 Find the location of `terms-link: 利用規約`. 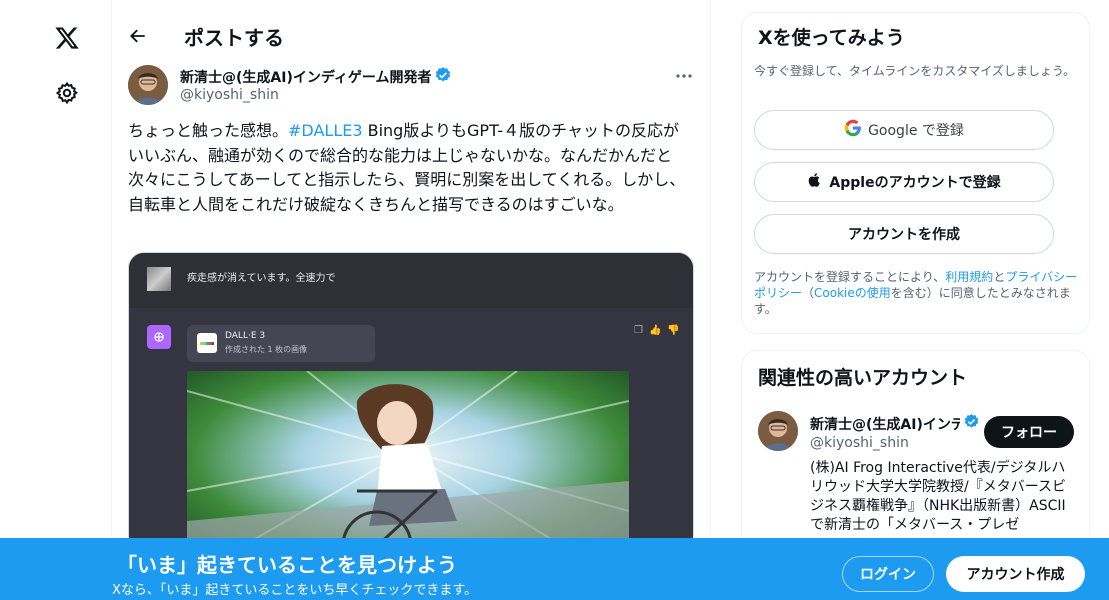

terms-link: 利用規約 is located at coordinates (969, 277).